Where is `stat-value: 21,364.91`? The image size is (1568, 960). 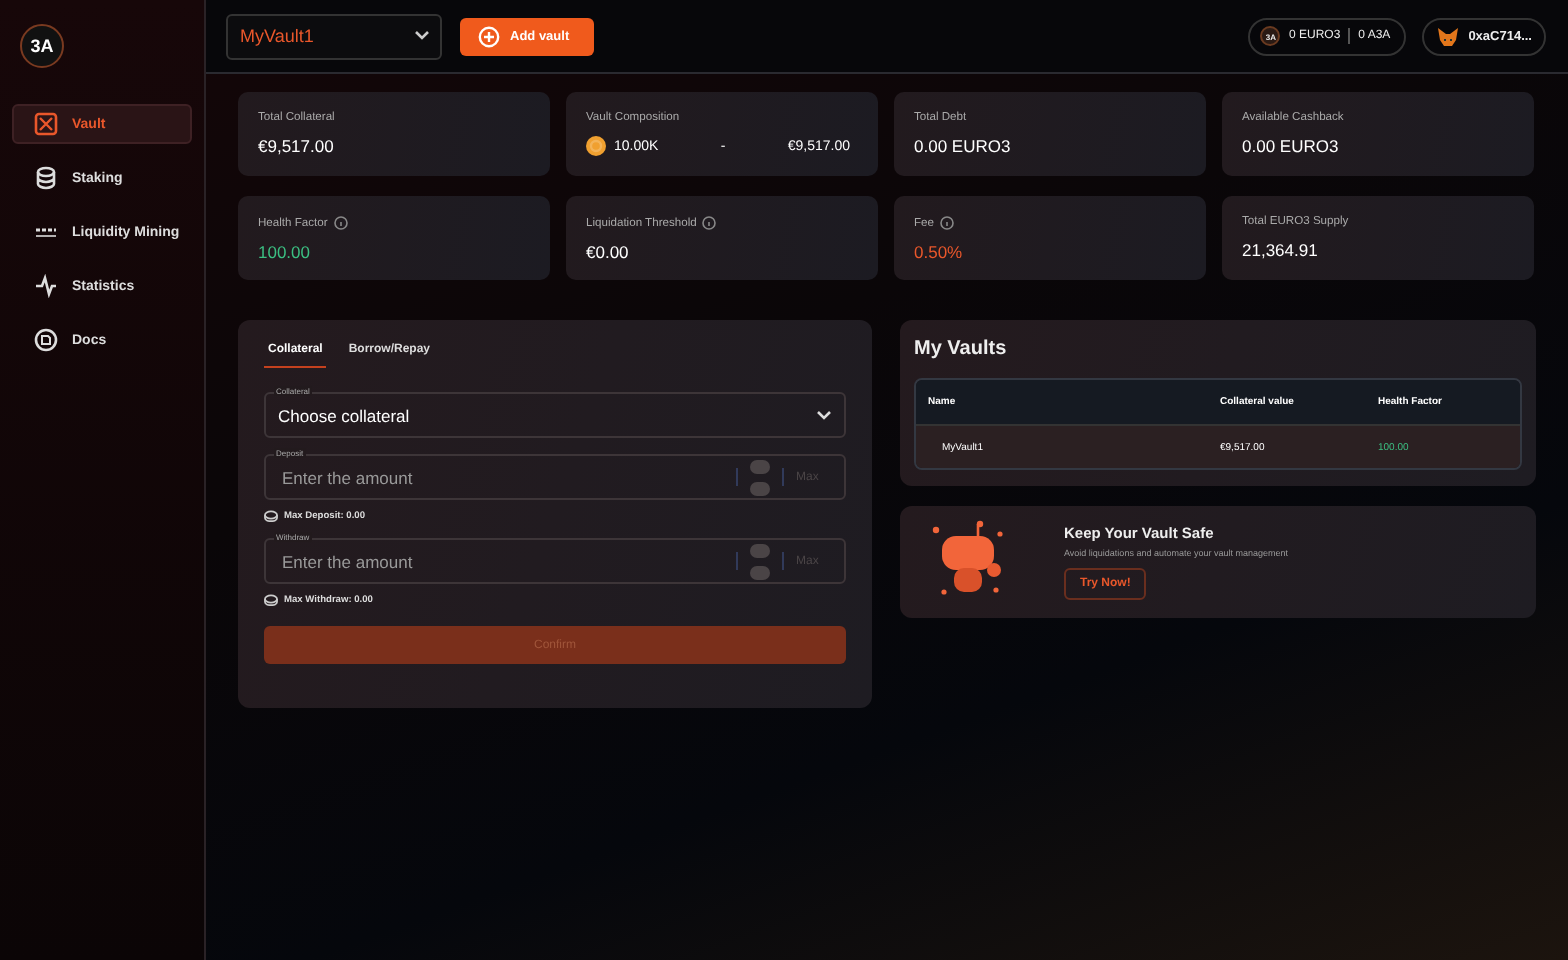
stat-value: 21,364.91 is located at coordinates (1280, 250).